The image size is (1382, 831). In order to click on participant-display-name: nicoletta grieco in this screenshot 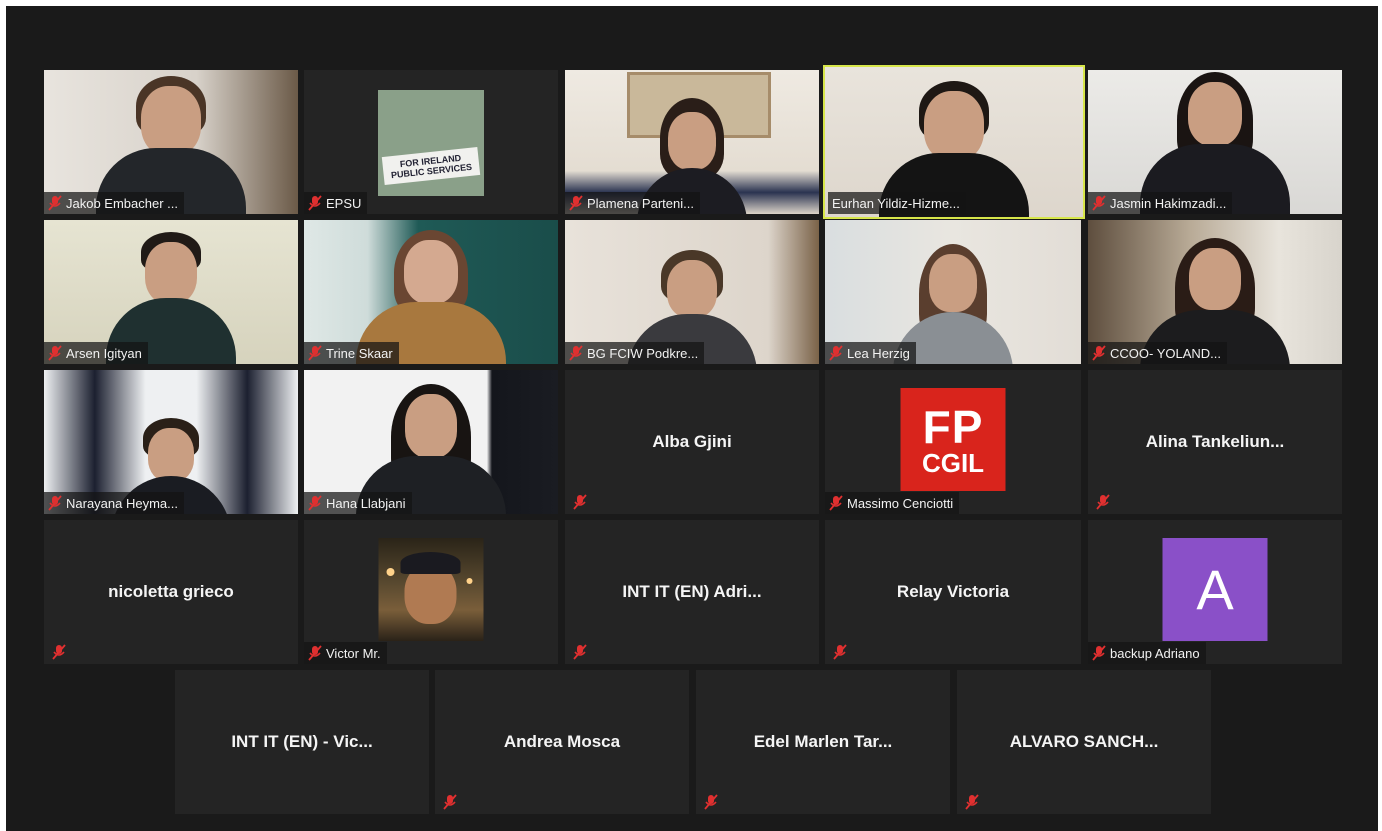, I will do `click(171, 591)`.